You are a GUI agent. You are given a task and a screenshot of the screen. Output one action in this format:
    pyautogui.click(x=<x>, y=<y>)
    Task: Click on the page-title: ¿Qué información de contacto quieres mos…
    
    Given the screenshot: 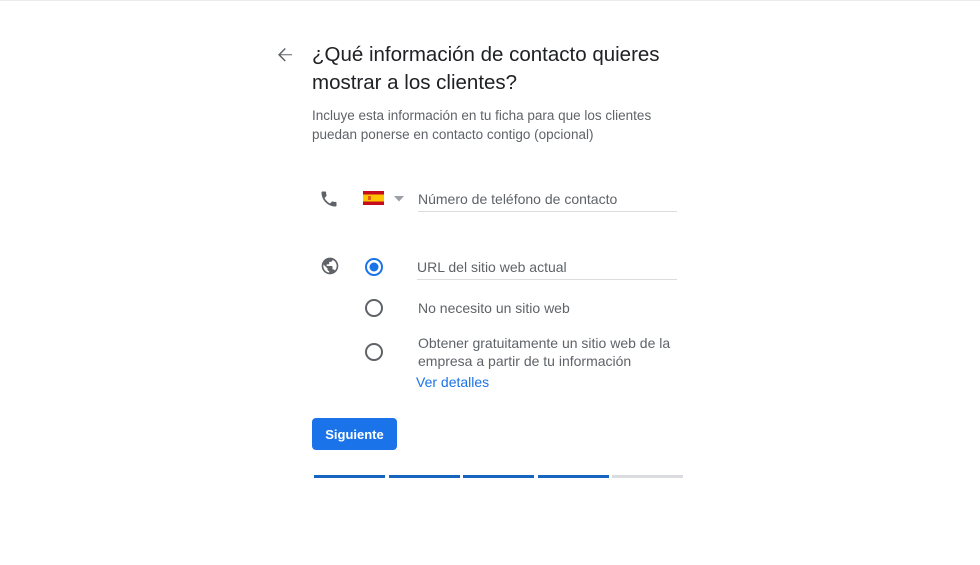 What is the action you would take?
    pyautogui.click(x=486, y=68)
    